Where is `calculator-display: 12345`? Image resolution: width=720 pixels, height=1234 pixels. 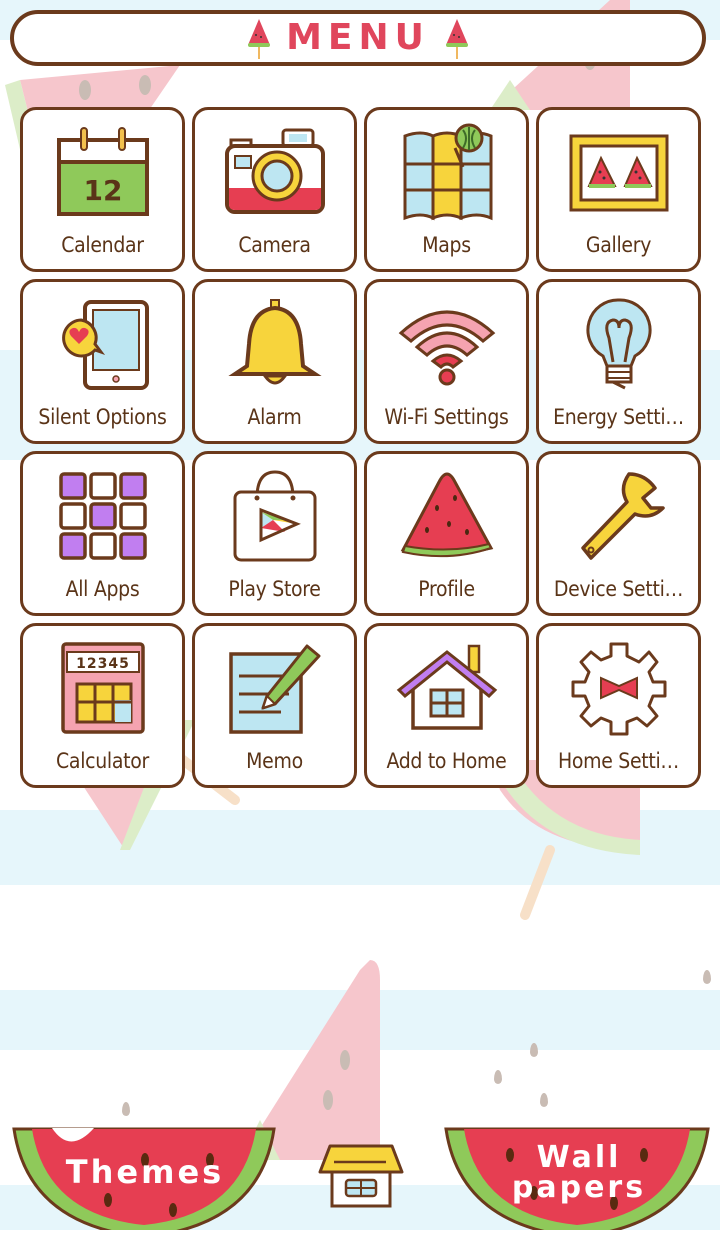 calculator-display: 12345 is located at coordinates (103, 664).